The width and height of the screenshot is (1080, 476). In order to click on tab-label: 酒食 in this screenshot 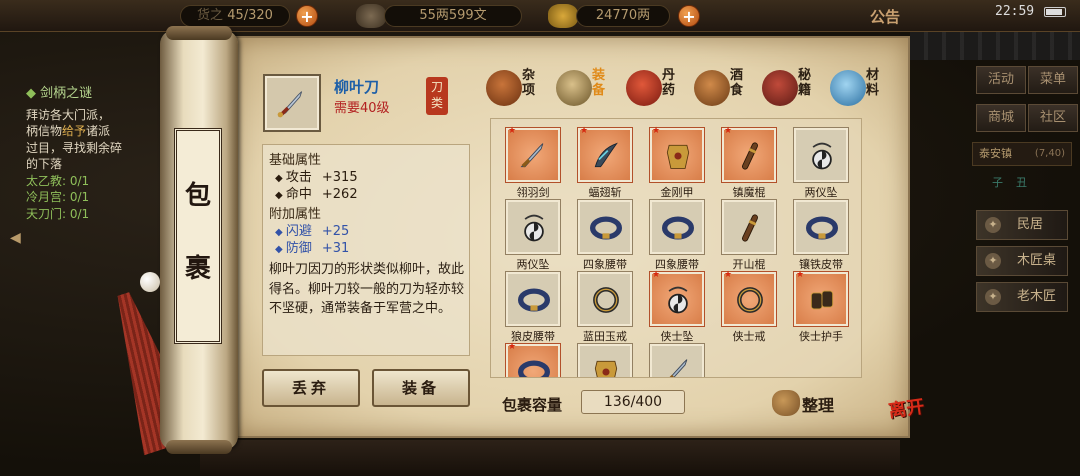, I will do `click(737, 83)`.